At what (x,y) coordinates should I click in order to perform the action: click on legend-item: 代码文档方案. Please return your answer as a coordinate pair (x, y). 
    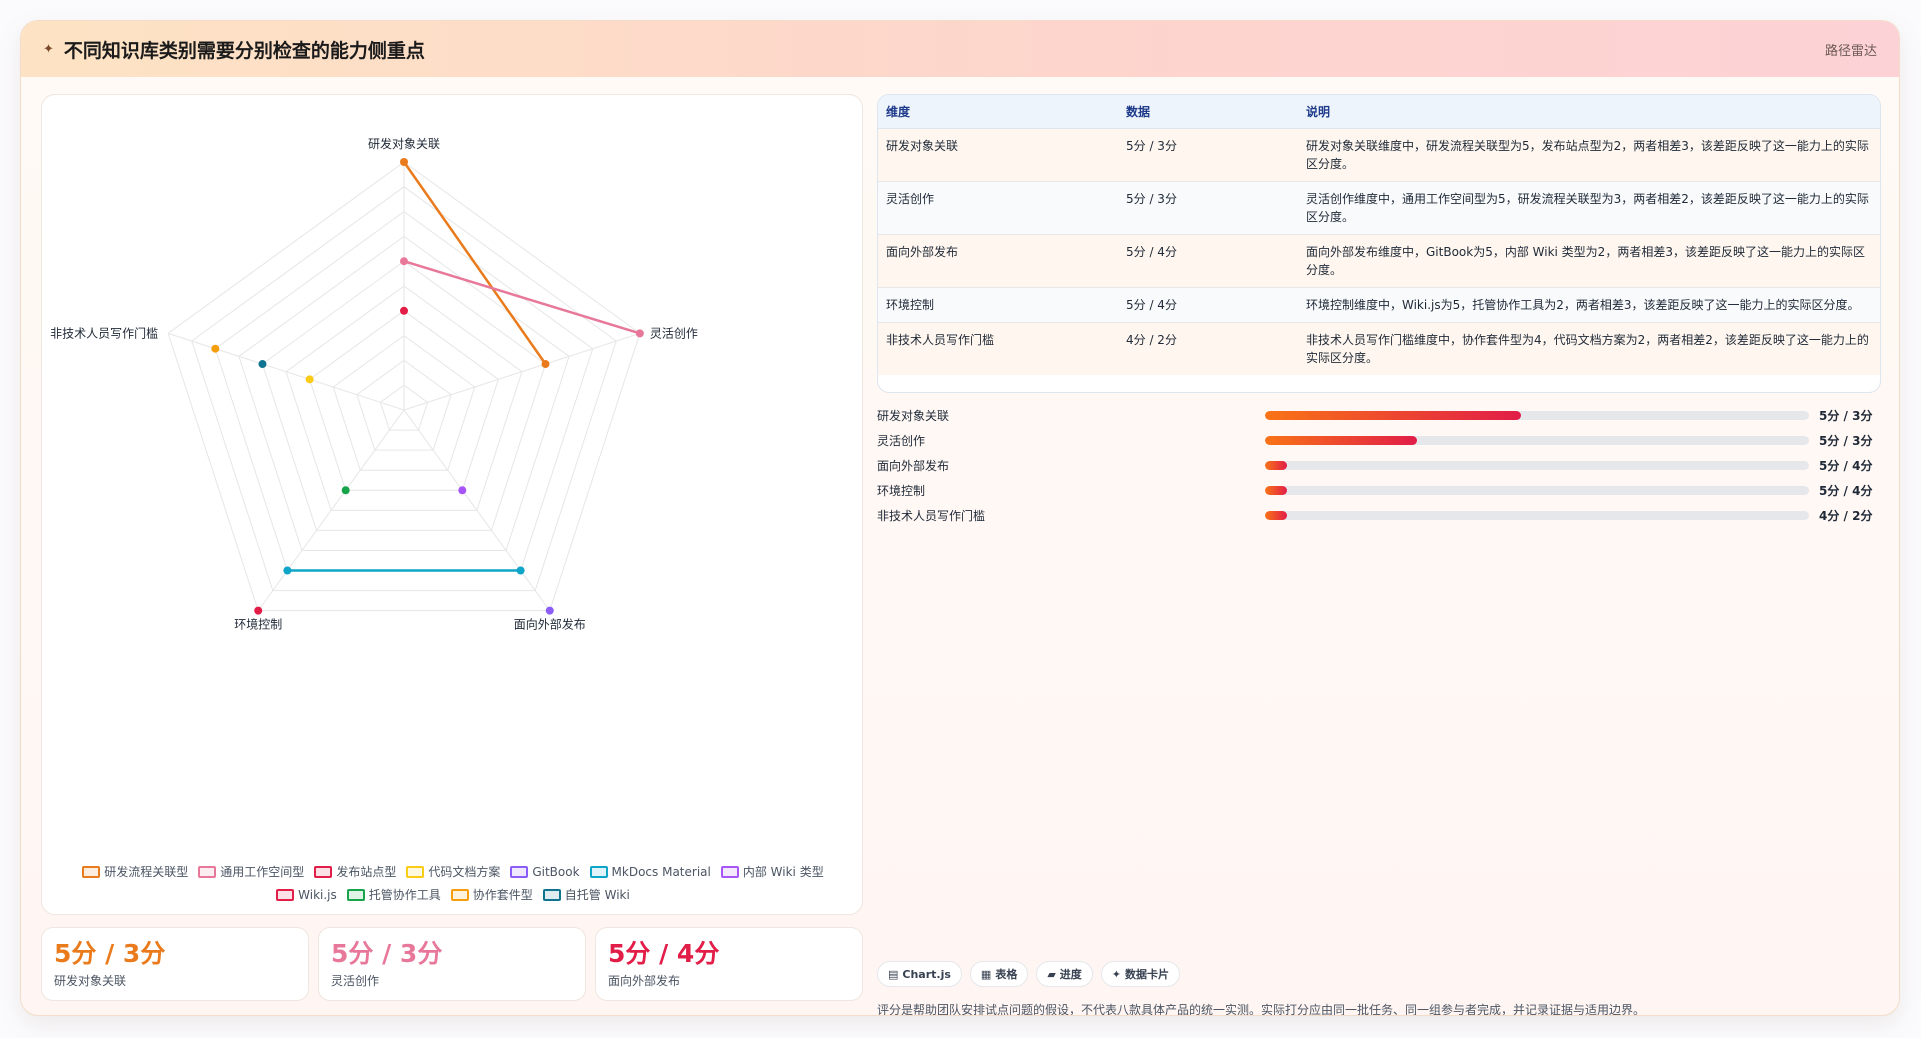
    Looking at the image, I should click on (453, 871).